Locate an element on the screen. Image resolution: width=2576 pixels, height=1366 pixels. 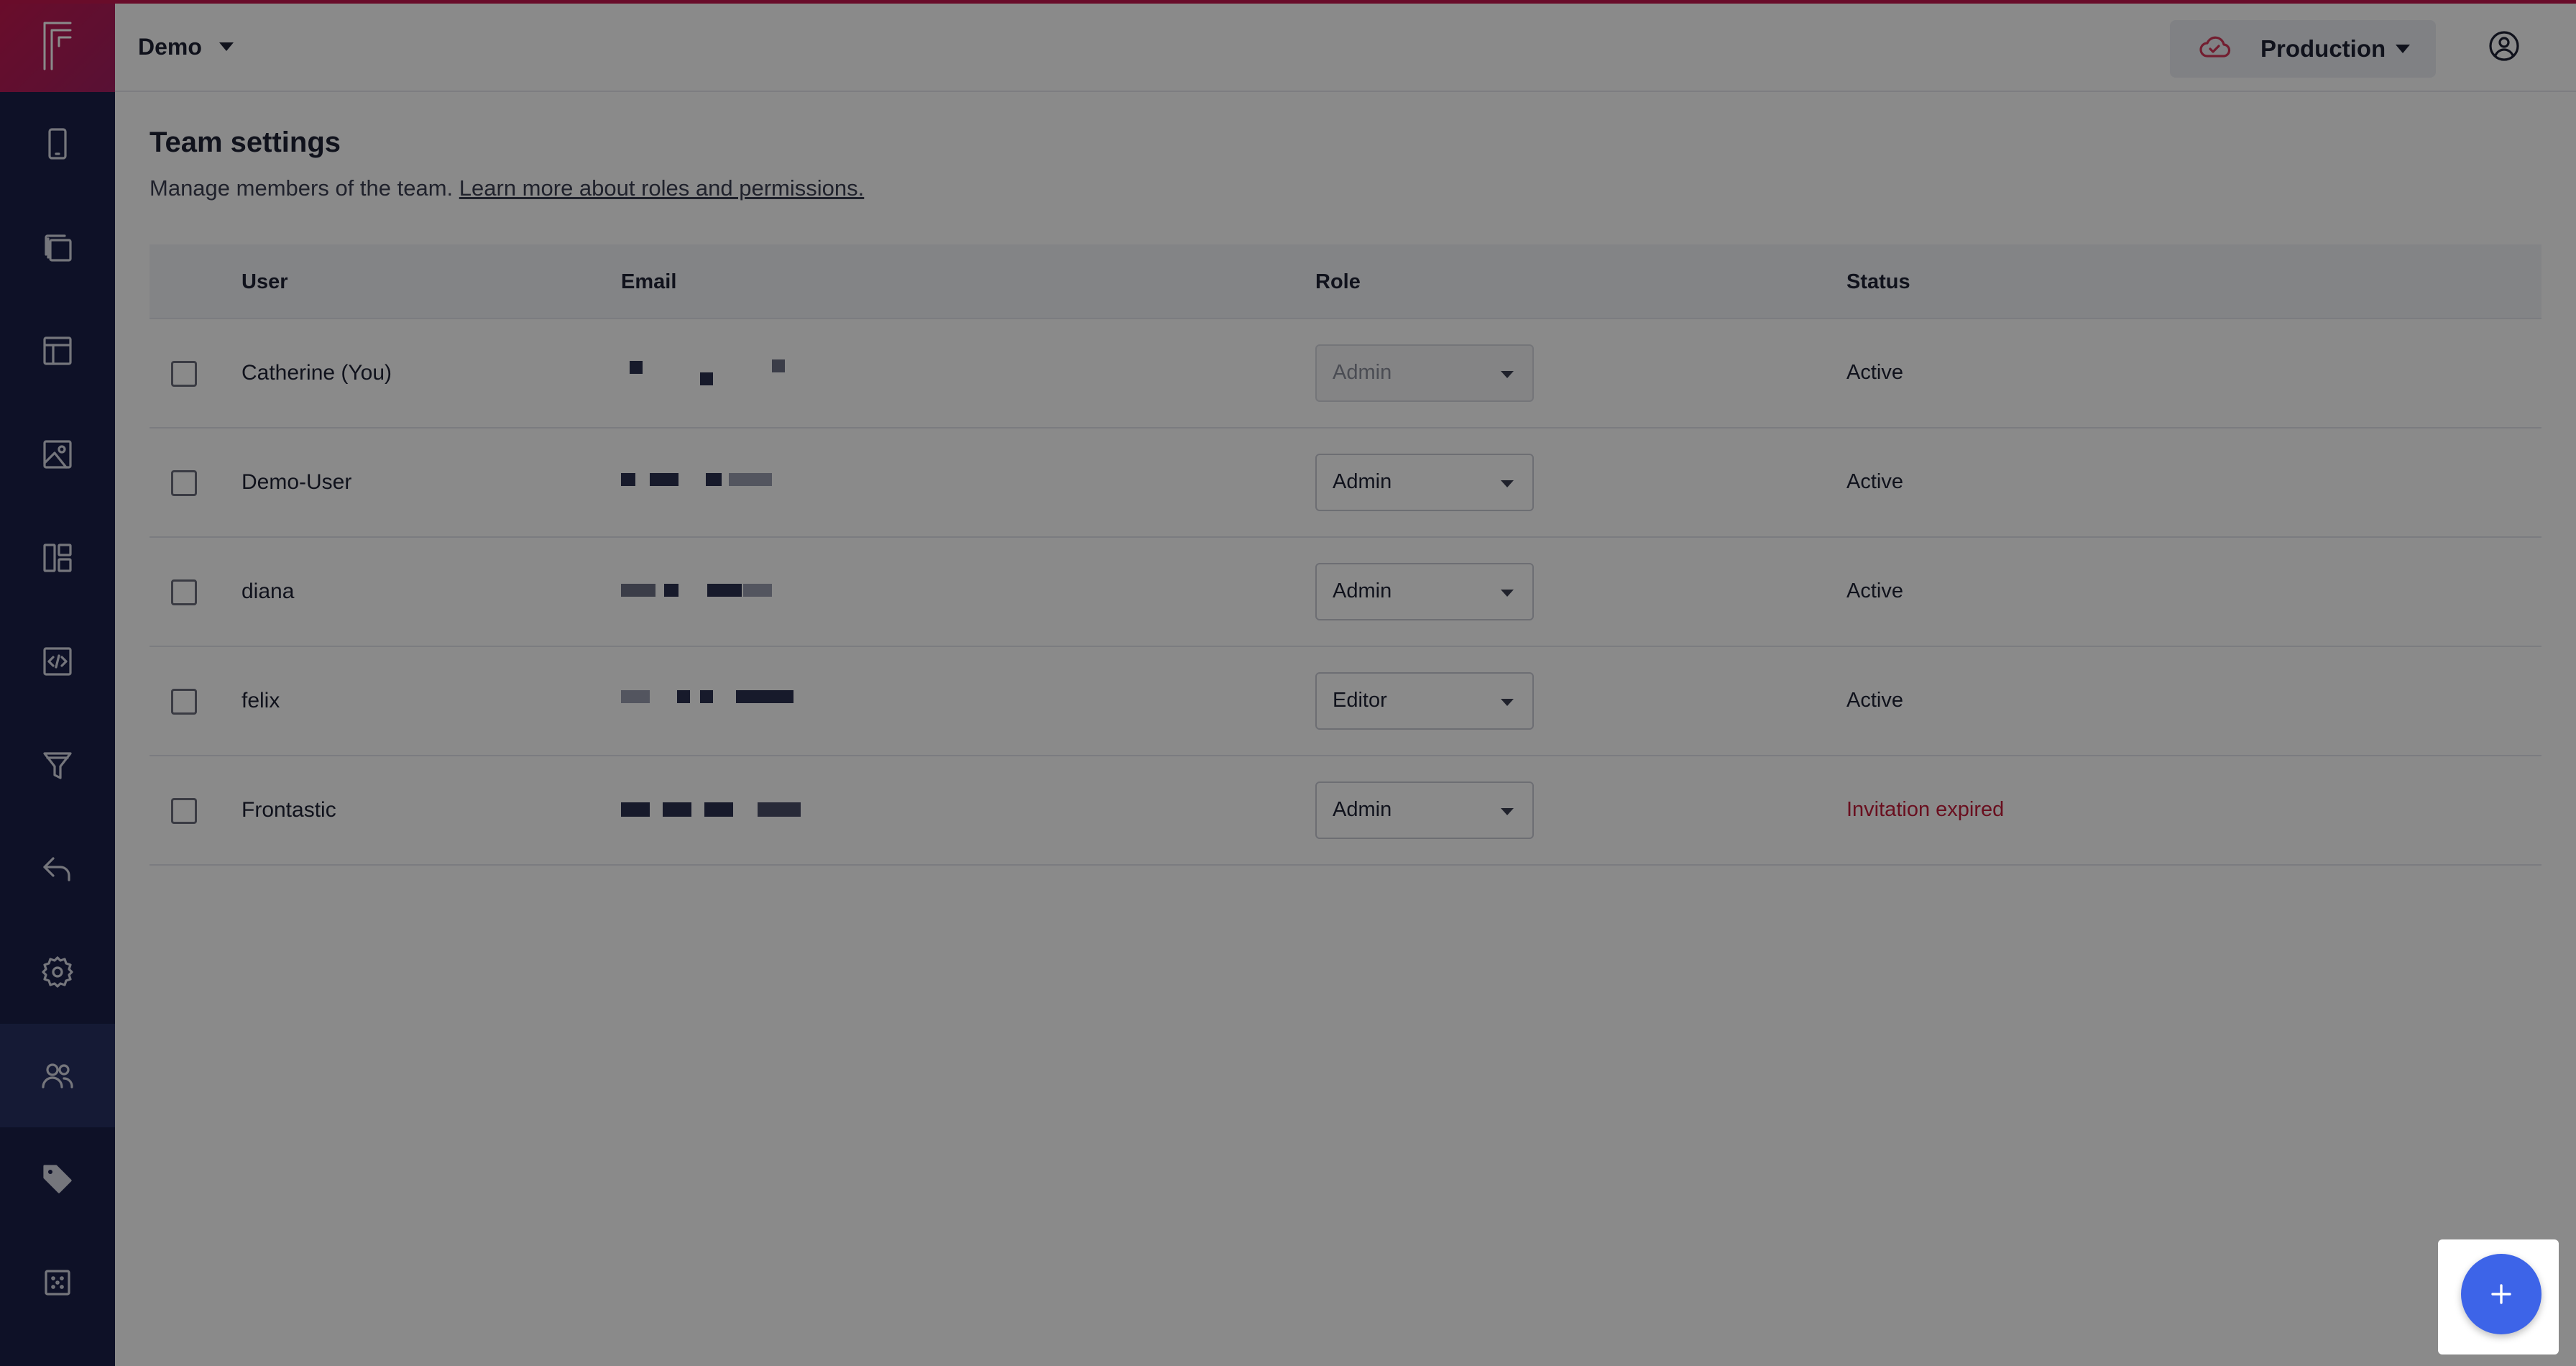
add-member-button is located at coordinates (2501, 1294).